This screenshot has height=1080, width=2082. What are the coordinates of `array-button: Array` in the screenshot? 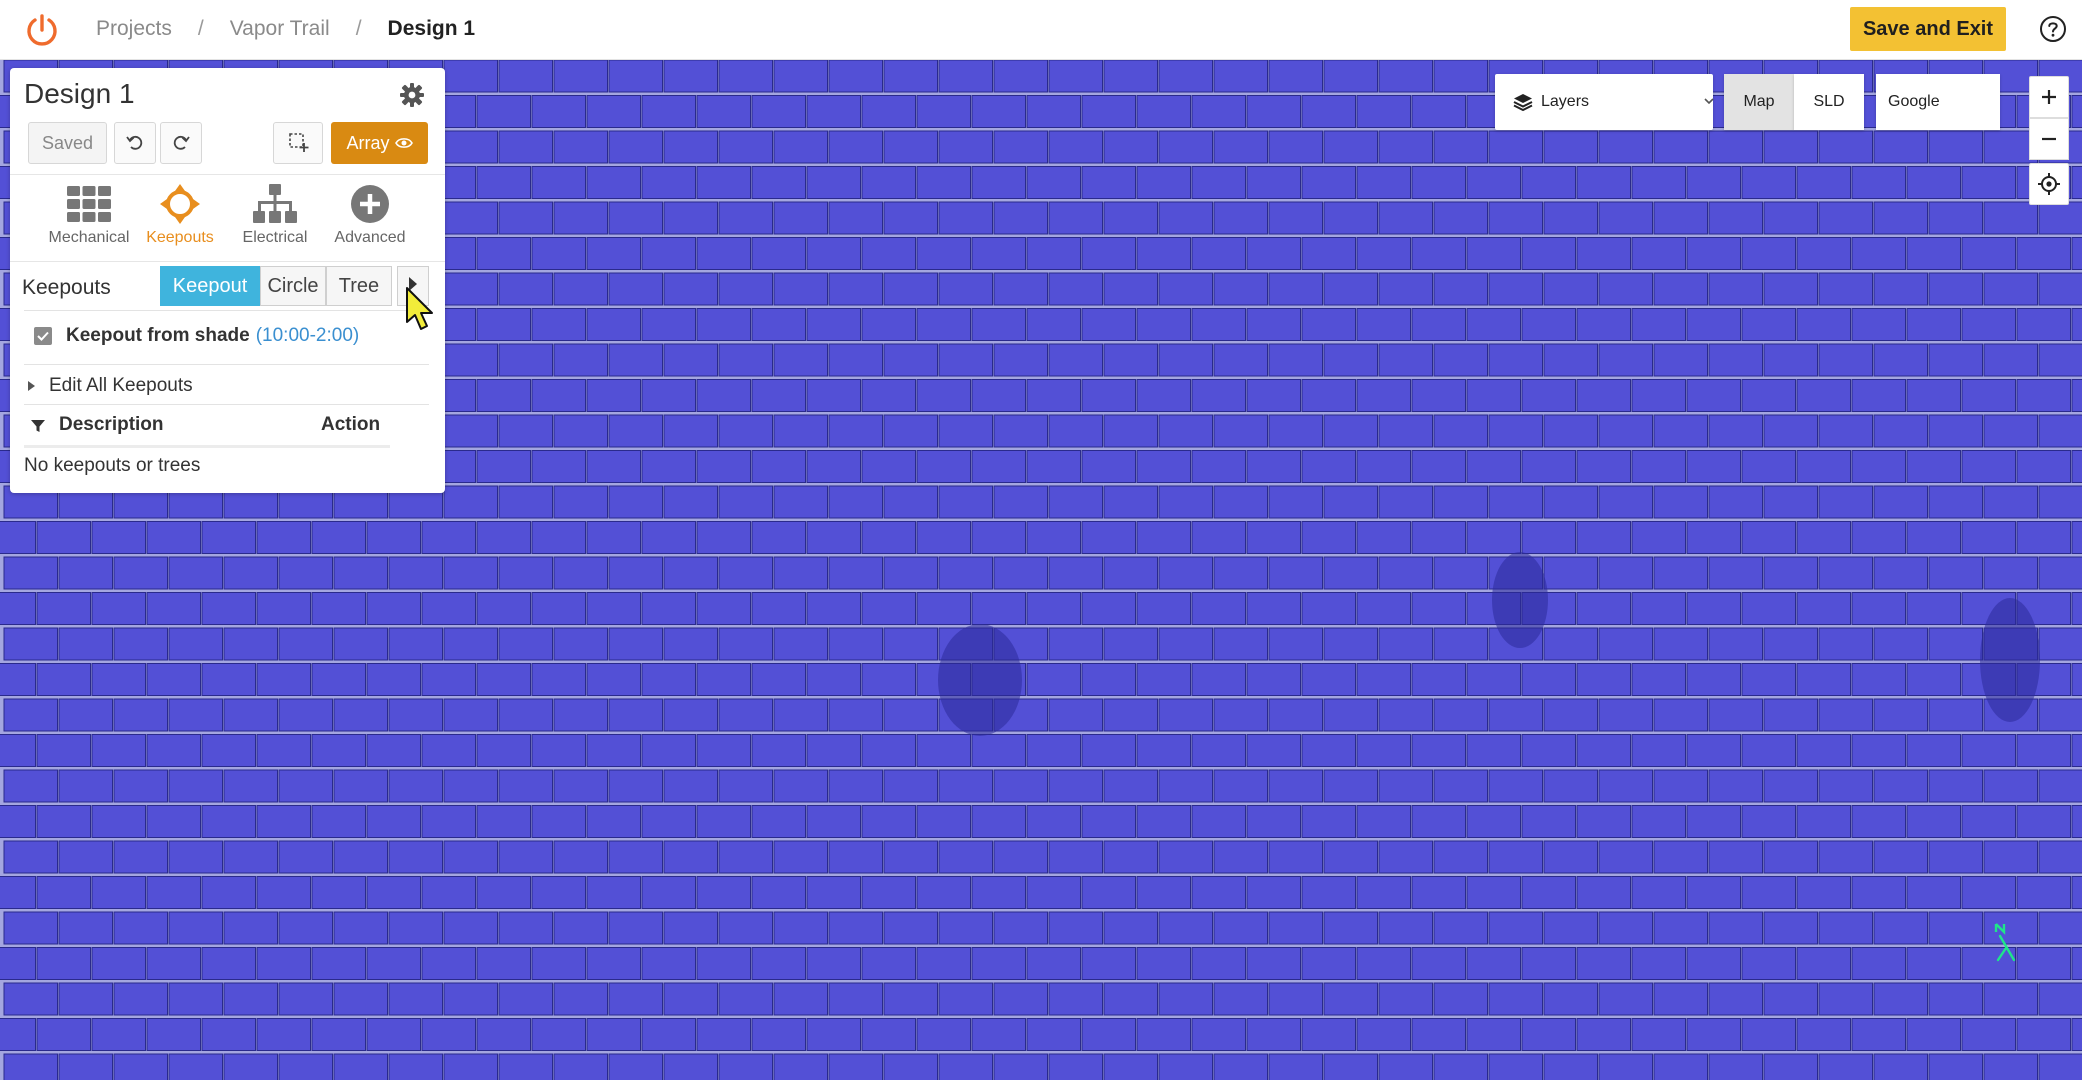 It's located at (379, 143).